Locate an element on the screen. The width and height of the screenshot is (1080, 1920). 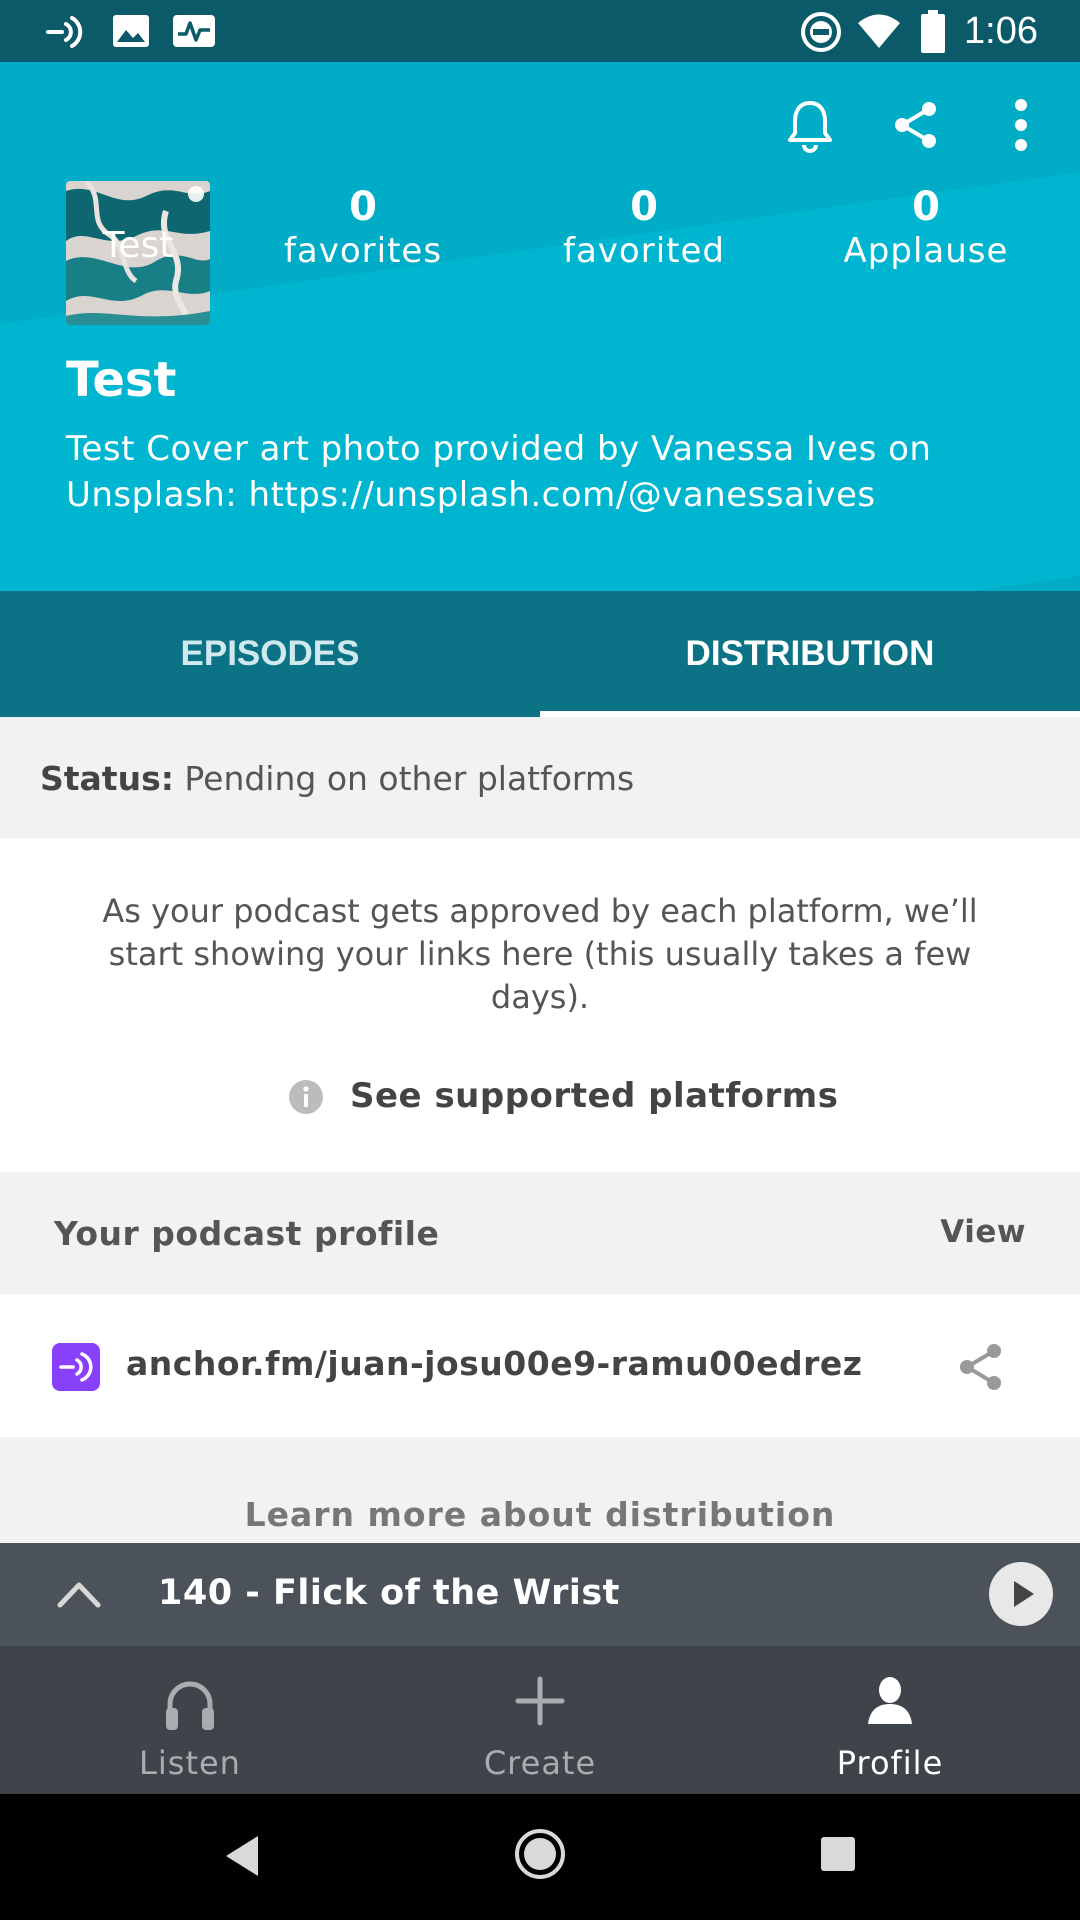
nav-listen: Listen is located at coordinates (190, 1720).